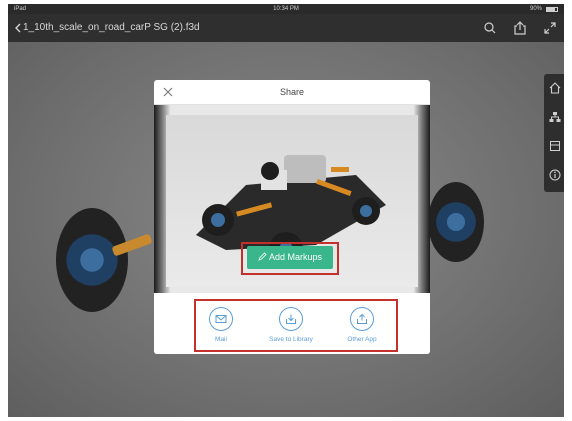  I want to click on share-icon, so click(520, 28).